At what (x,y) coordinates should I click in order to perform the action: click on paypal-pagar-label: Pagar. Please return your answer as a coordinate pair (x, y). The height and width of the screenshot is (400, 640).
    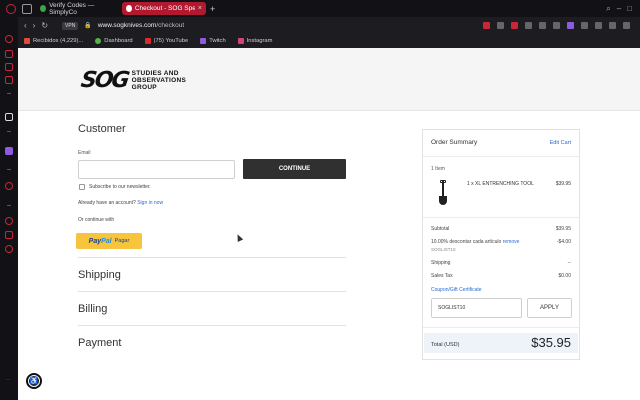
    Looking at the image, I should click on (122, 241).